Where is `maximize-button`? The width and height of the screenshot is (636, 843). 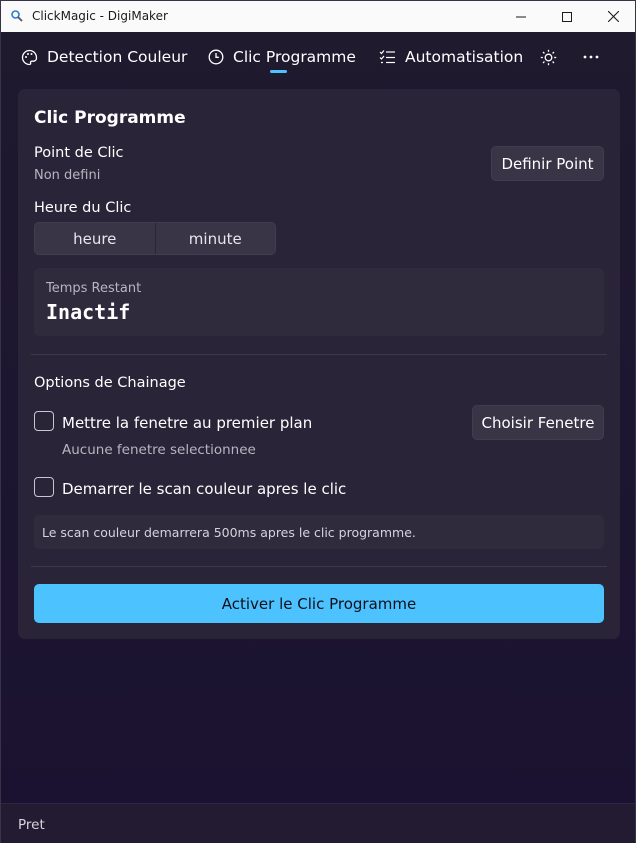
maximize-button is located at coordinates (567, 16).